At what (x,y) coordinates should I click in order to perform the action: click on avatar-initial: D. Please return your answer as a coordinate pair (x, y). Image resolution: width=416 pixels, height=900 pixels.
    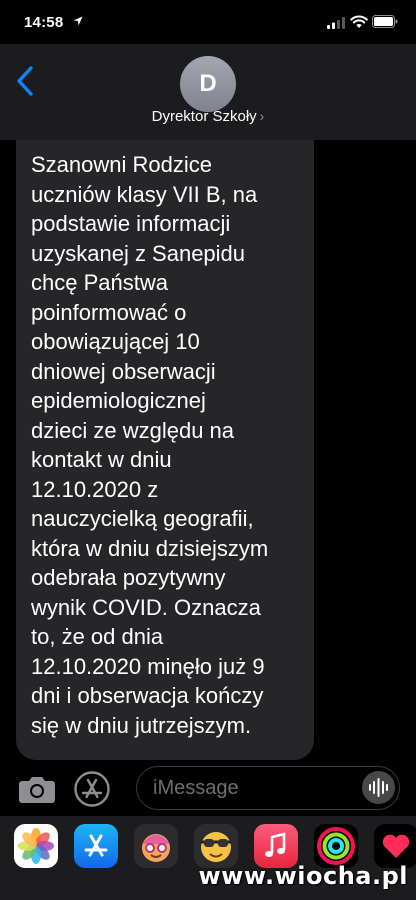
    Looking at the image, I should click on (208, 83).